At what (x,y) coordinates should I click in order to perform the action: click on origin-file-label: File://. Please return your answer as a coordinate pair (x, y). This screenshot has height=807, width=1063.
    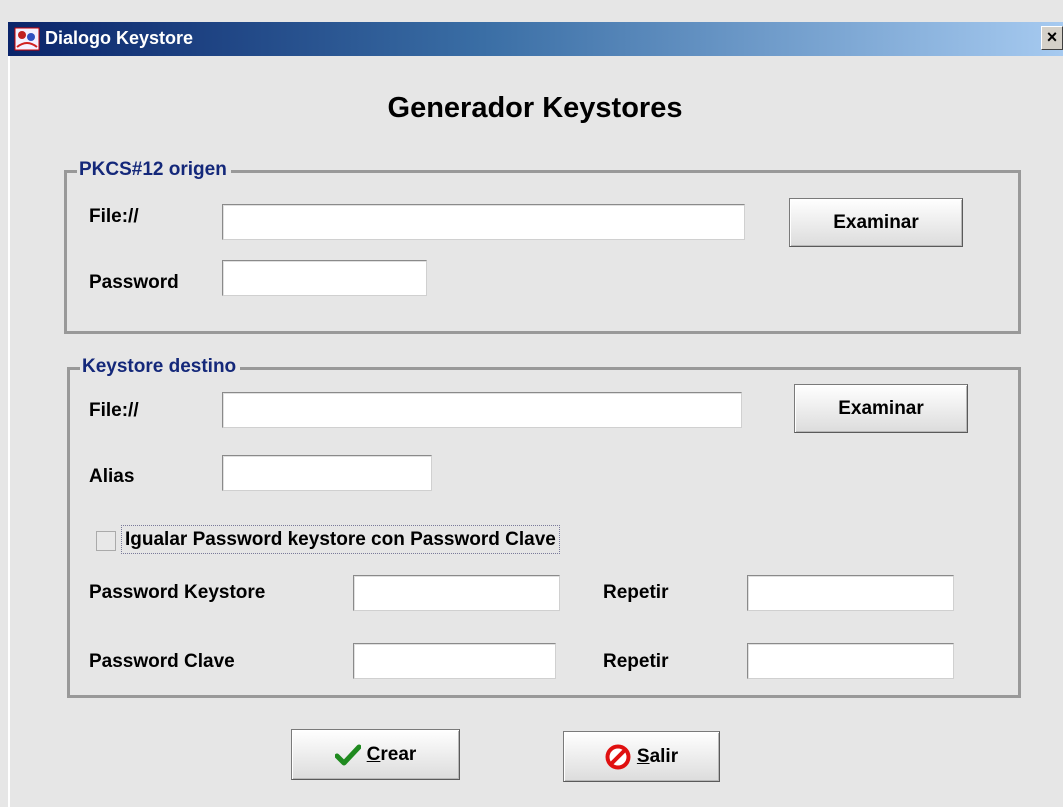
    Looking at the image, I should click on (114, 216).